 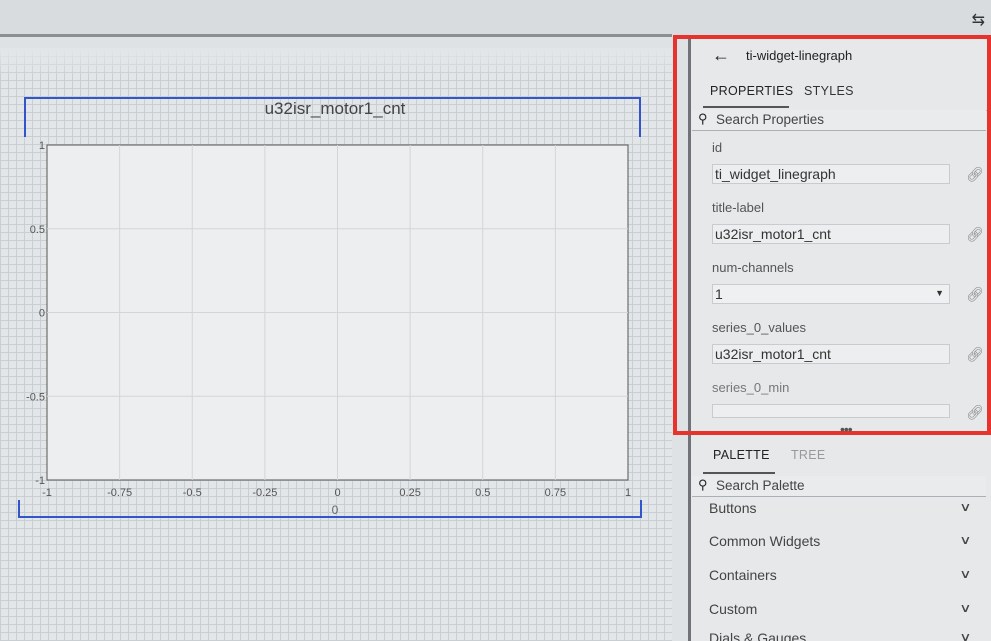 I want to click on y-tick-label: 1, so click(x=42, y=146).